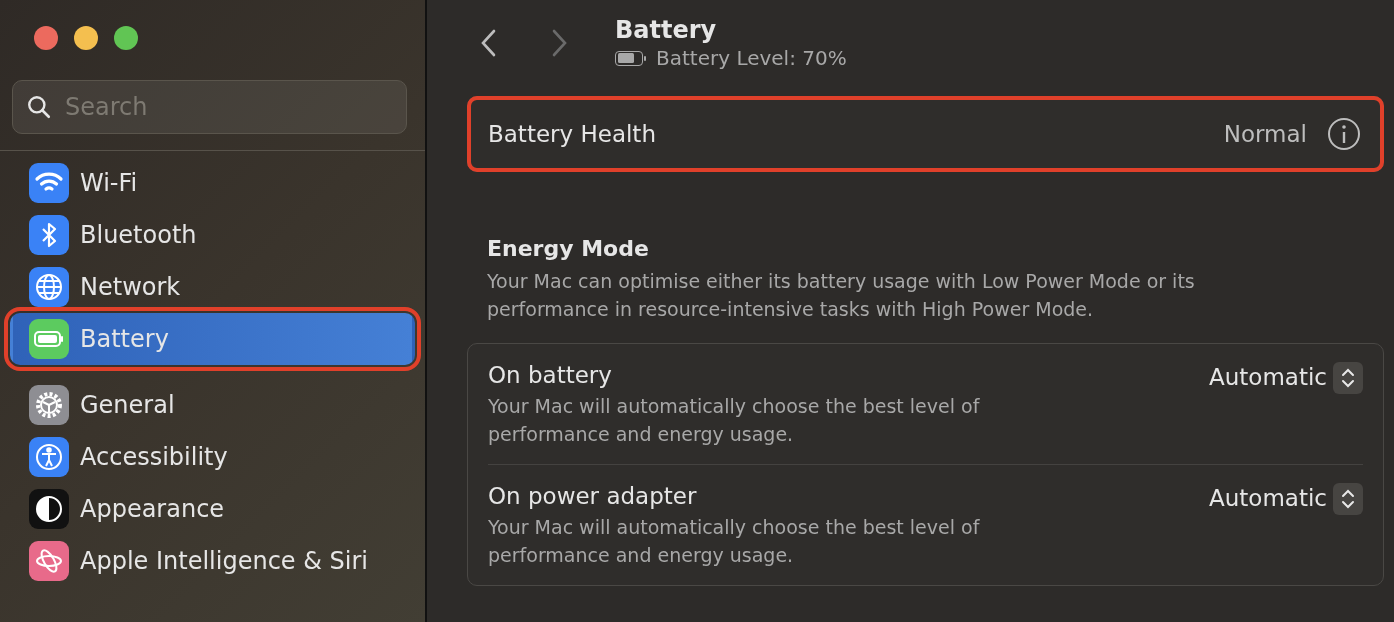 This screenshot has height=622, width=1394. I want to click on page-title: Battery, so click(666, 30).